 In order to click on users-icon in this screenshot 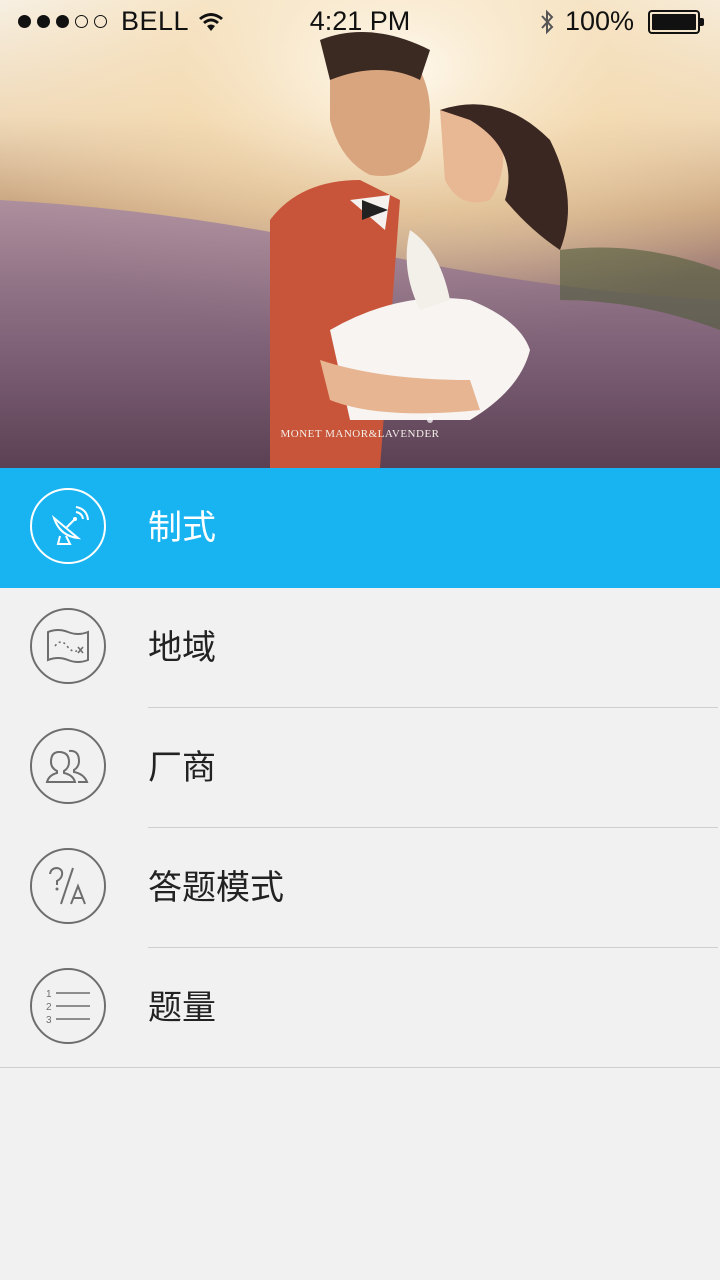, I will do `click(68, 766)`.